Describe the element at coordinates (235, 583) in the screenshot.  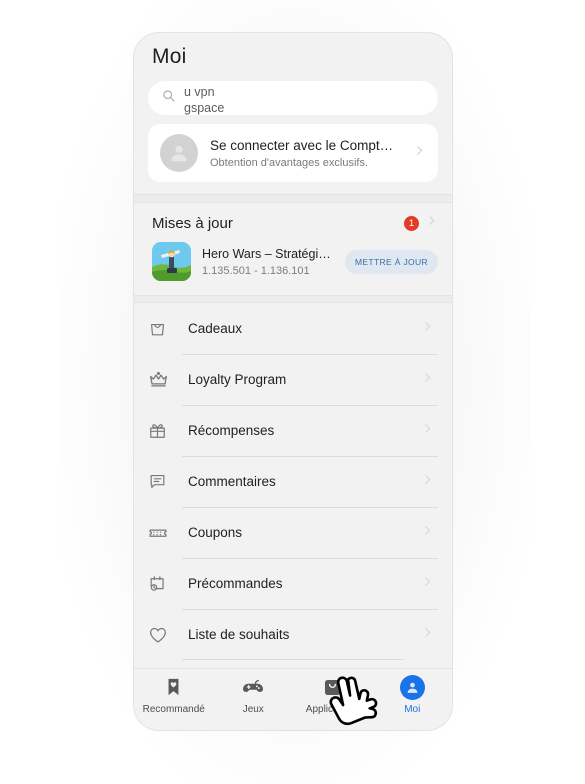
I see `menu-item-label: Précommandes` at that location.